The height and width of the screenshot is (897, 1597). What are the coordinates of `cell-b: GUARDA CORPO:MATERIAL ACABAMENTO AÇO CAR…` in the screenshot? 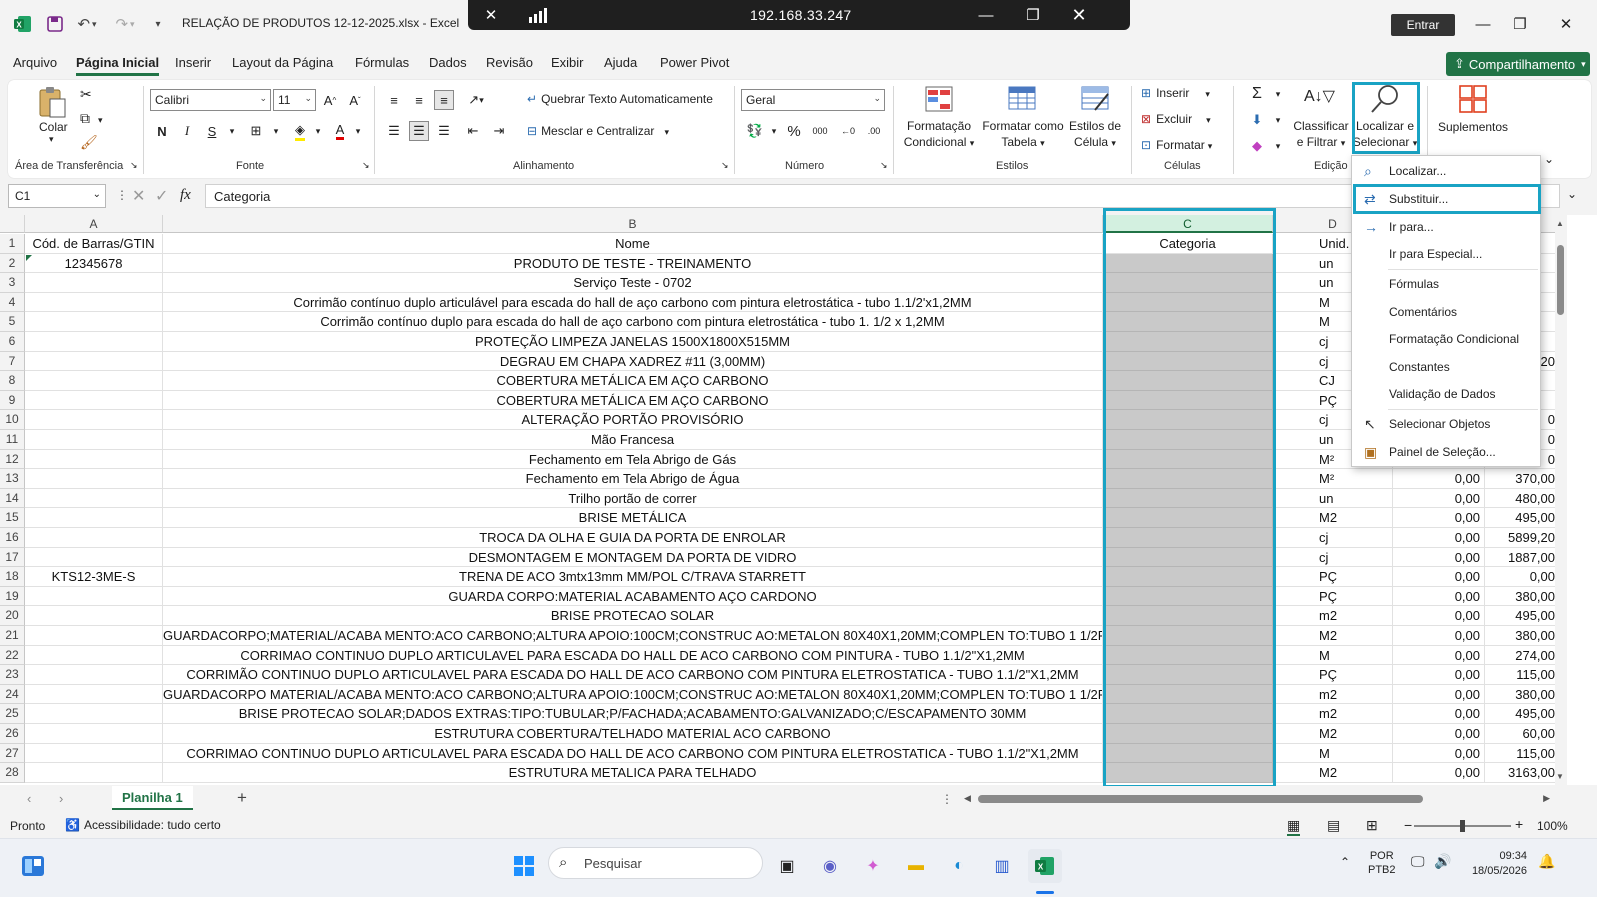 It's located at (633, 596).